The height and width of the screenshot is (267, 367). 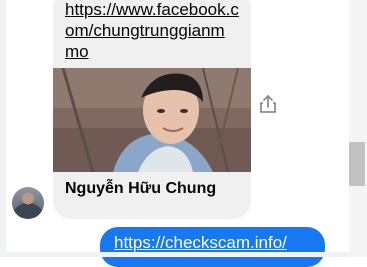 I want to click on shared-link-line-2: om/chungtrunggianm, so click(x=154, y=30).